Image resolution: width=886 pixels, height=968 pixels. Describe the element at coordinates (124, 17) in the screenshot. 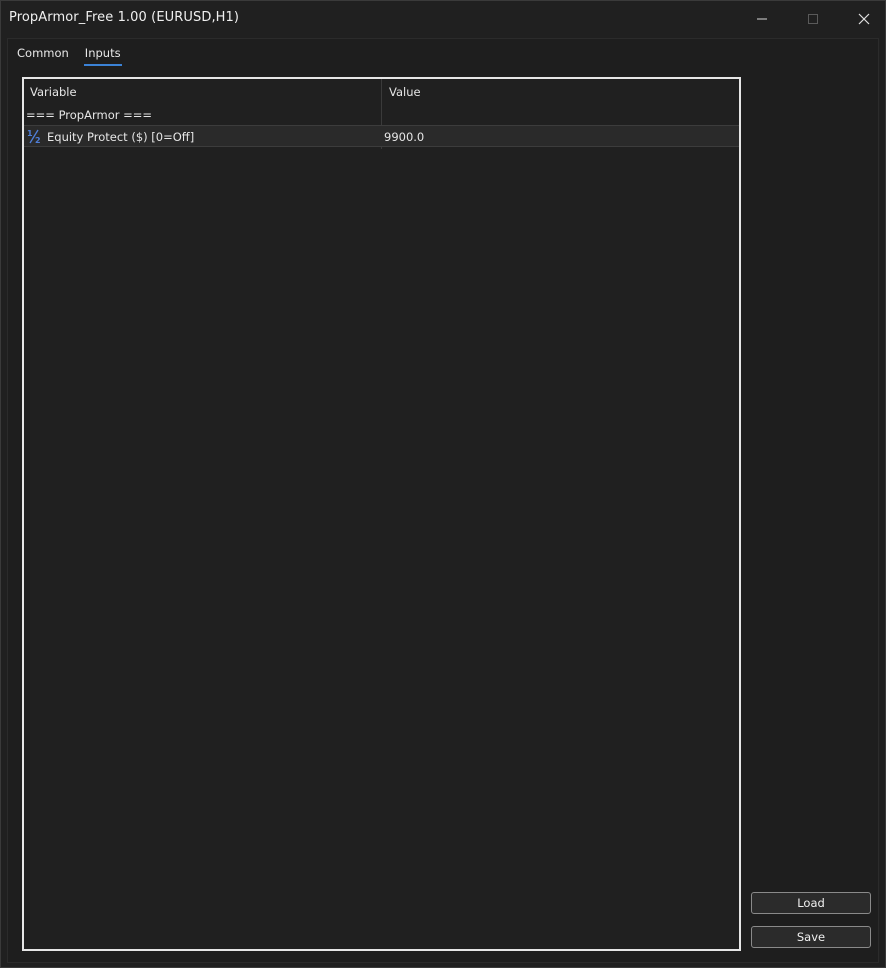

I see `window-title: PropArmor_Free 1.00 (EURUSD,H1)` at that location.